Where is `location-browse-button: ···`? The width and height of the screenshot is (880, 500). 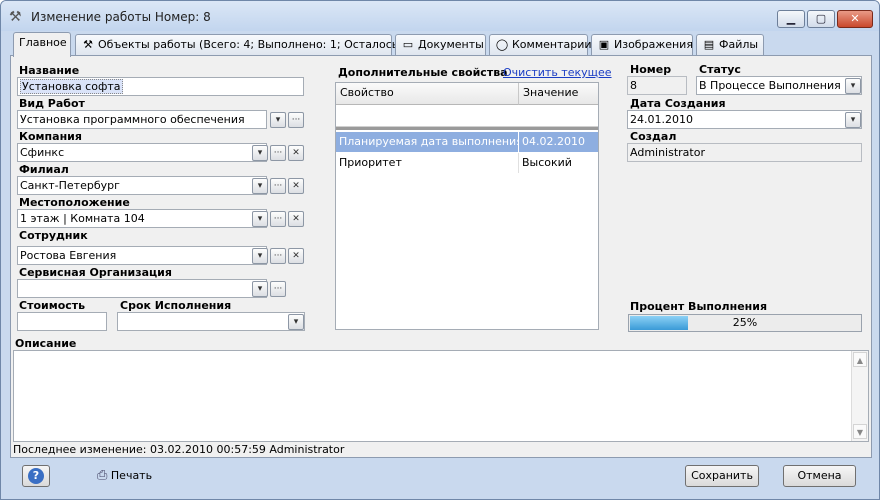
location-browse-button: ··· is located at coordinates (278, 219).